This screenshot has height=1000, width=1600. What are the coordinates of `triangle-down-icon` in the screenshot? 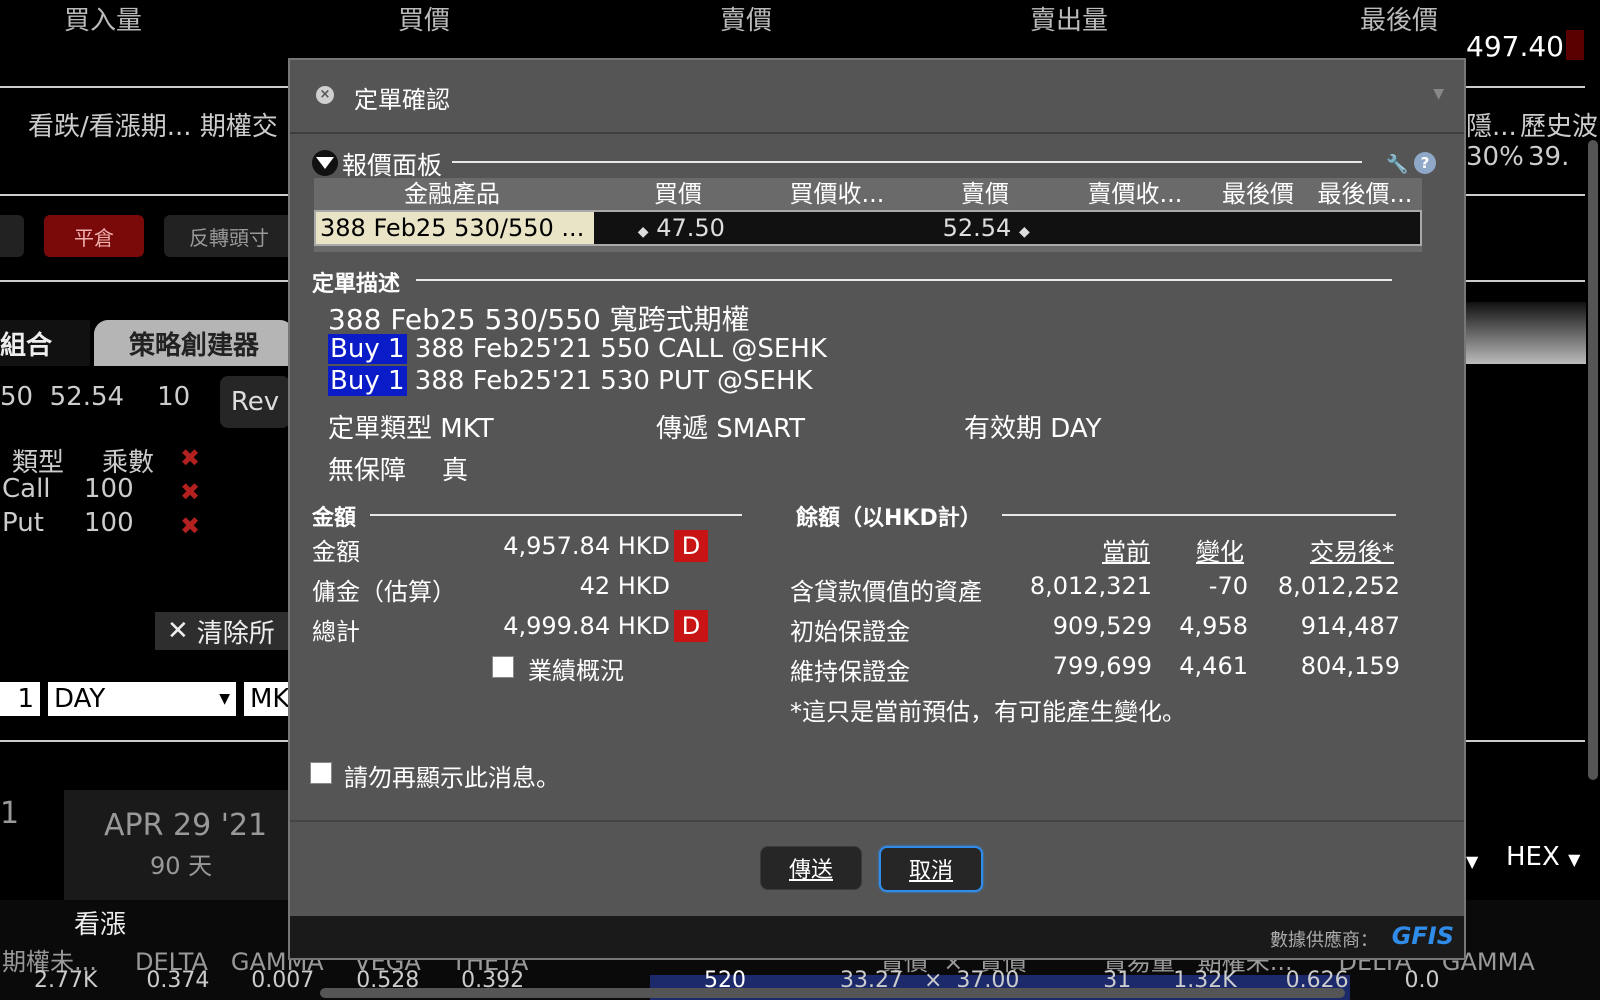 It's located at (325, 163).